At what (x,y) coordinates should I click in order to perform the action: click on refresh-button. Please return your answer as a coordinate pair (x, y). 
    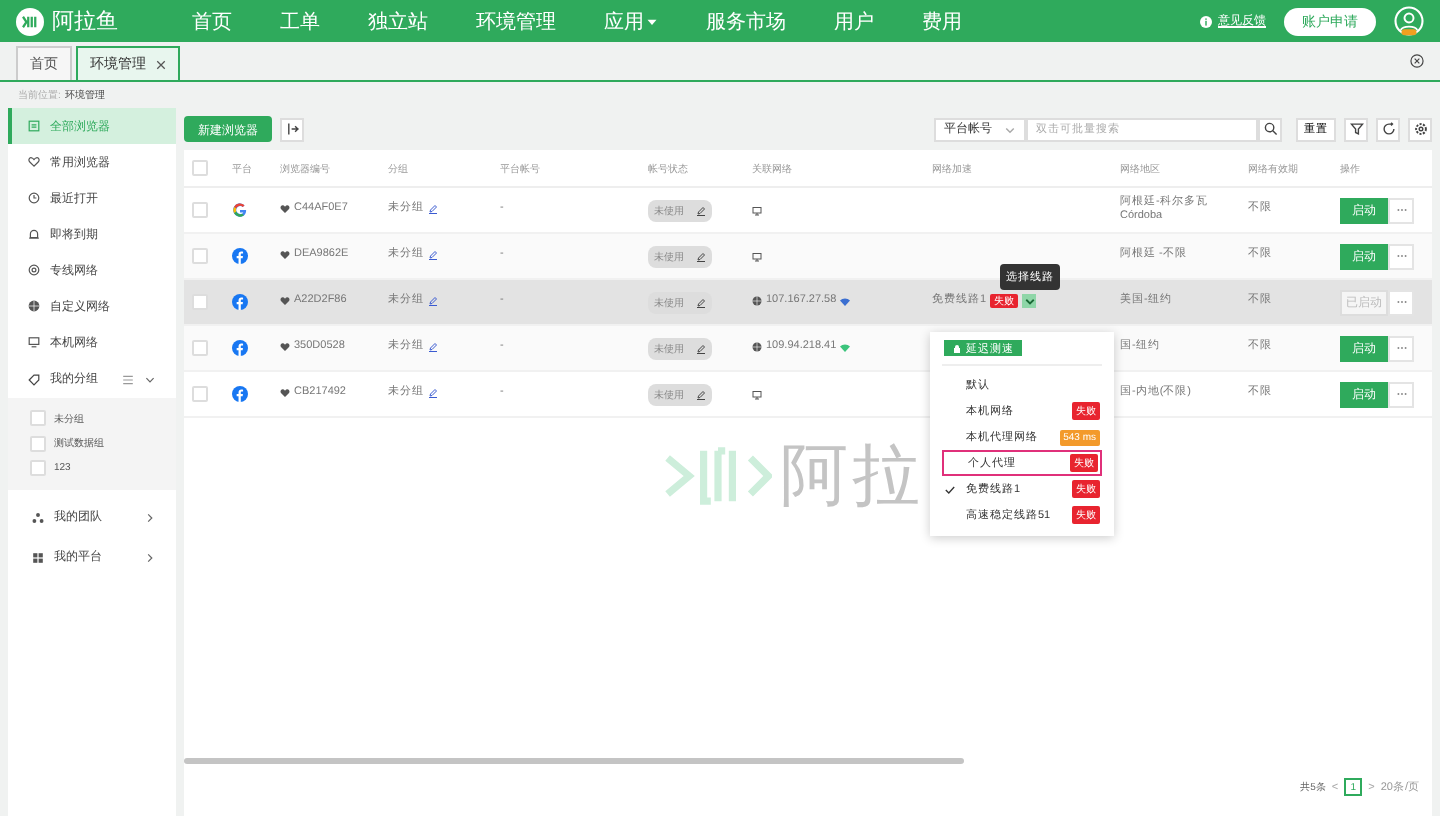
    Looking at the image, I should click on (1388, 129).